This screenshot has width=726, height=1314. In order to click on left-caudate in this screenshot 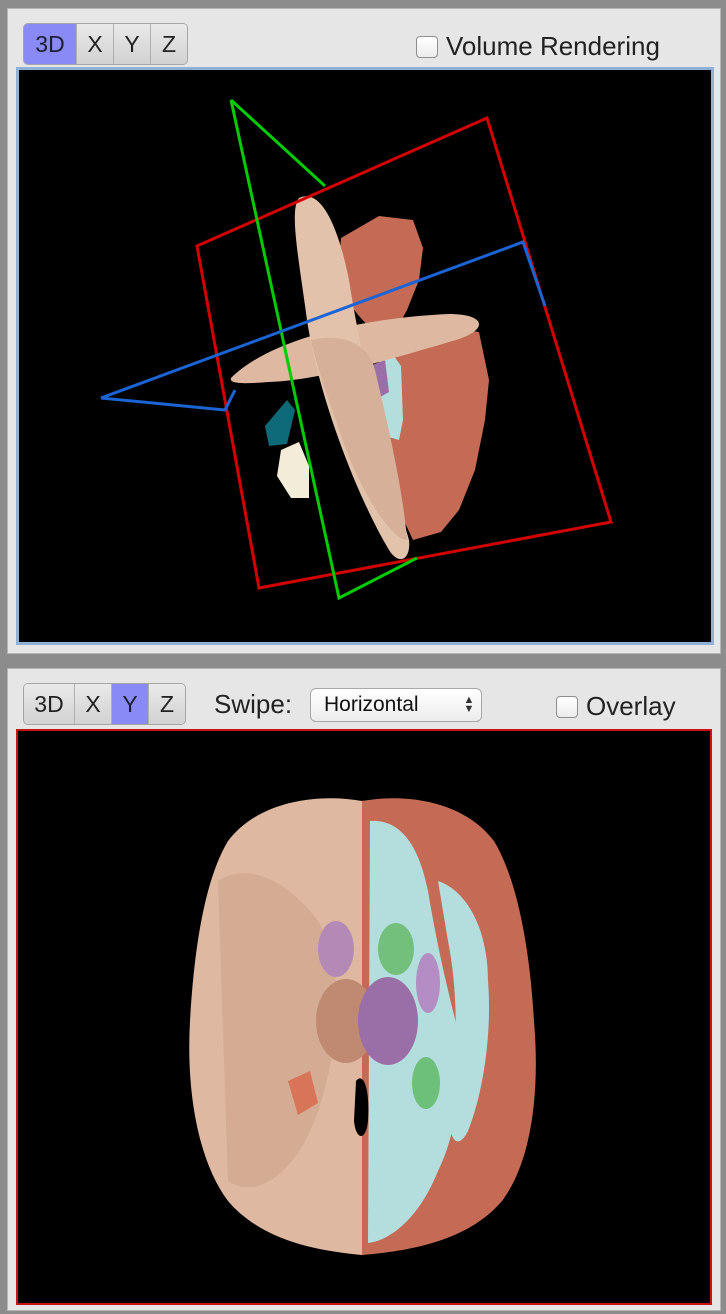, I will do `click(336, 949)`.